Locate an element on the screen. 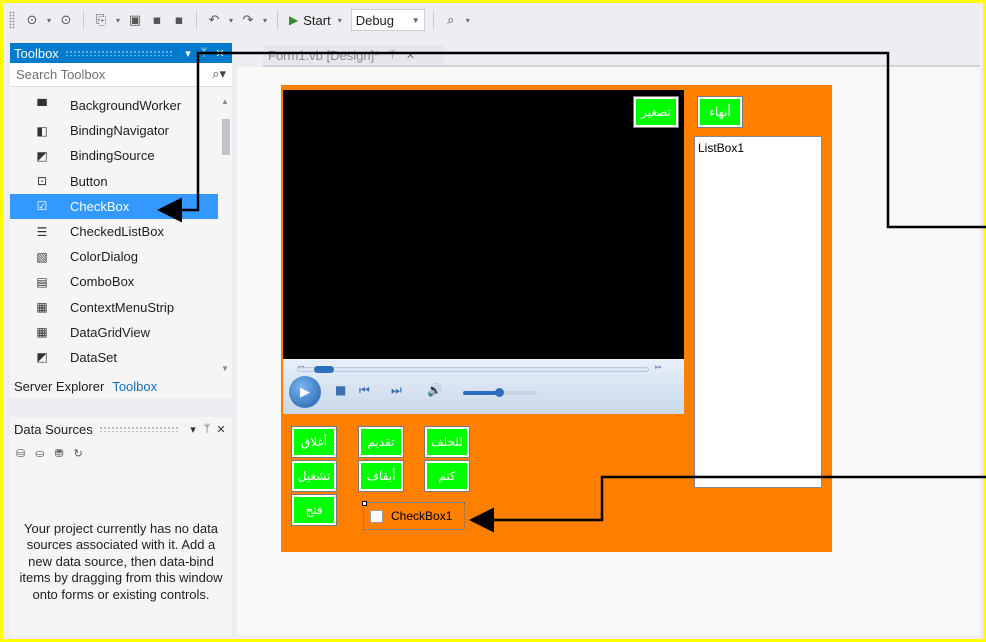 Image resolution: width=986 pixels, height=642 pixels. panel-tab-strip: Server Explorer Toolbox is located at coordinates (121, 387).